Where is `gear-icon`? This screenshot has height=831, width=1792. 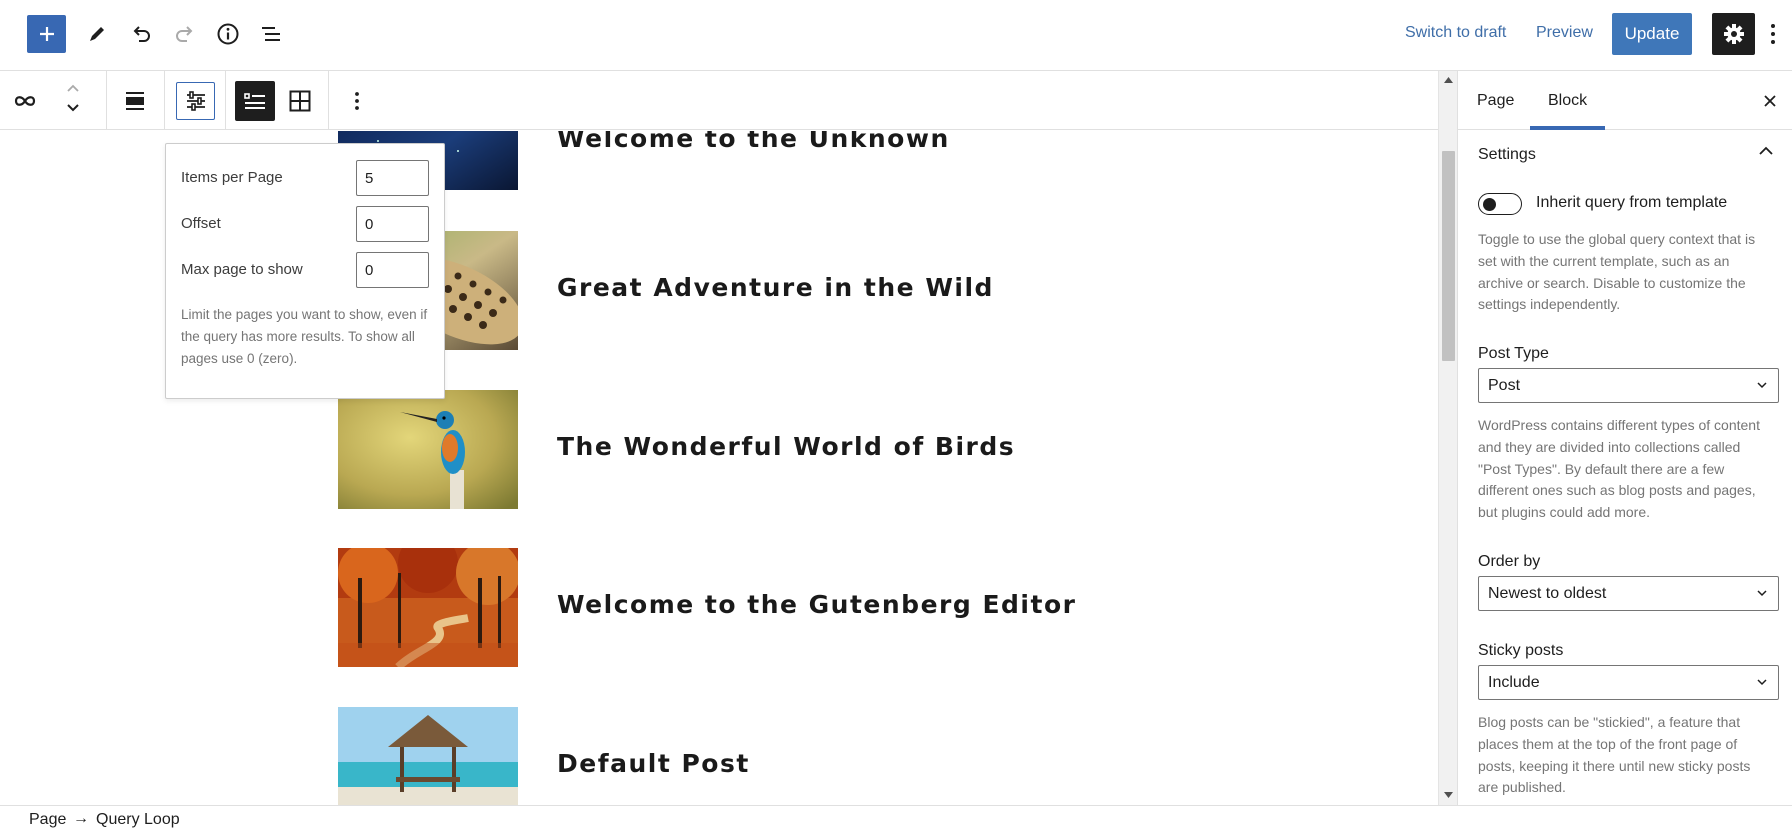 gear-icon is located at coordinates (1733, 34).